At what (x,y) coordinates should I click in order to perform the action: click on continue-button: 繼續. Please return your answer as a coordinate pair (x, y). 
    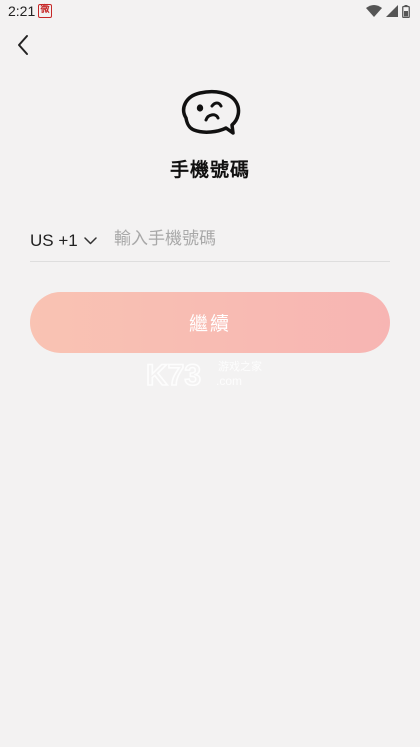
    Looking at the image, I should click on (210, 322).